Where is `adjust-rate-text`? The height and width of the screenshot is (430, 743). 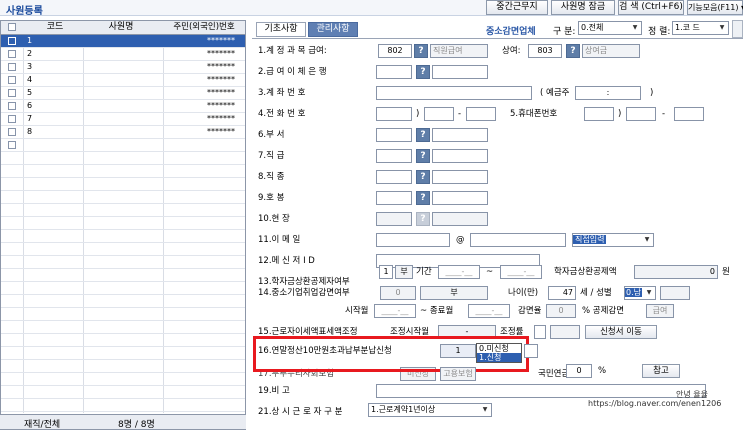 adjust-rate-text is located at coordinates (565, 332).